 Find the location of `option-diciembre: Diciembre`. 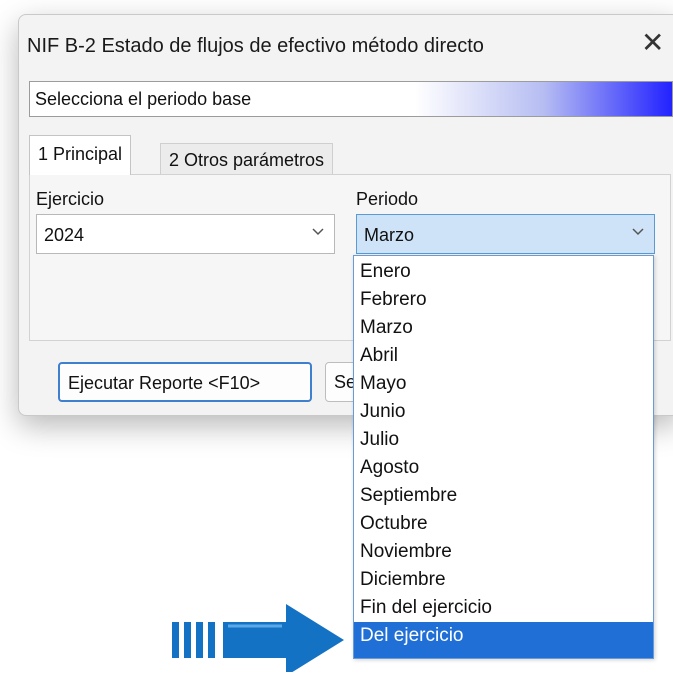

option-diciembre: Diciembre is located at coordinates (503, 580).